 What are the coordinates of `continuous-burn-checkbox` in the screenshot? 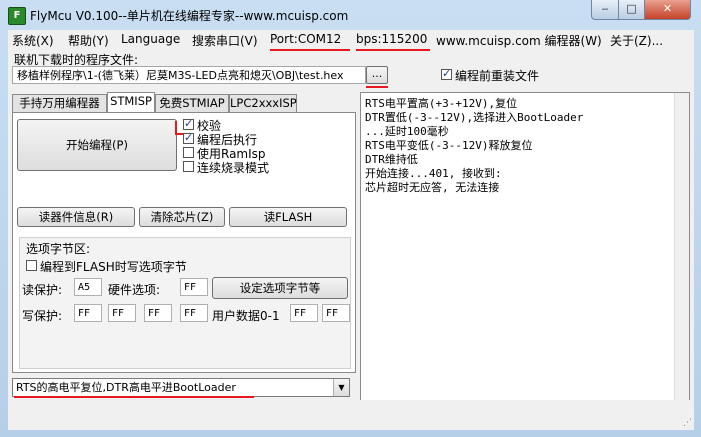 It's located at (188, 166).